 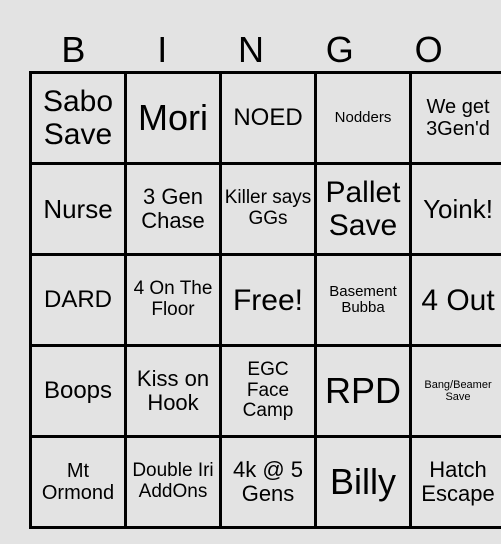 I want to click on bingo-cell: Bang/Beamer Save, so click(x=455, y=391).